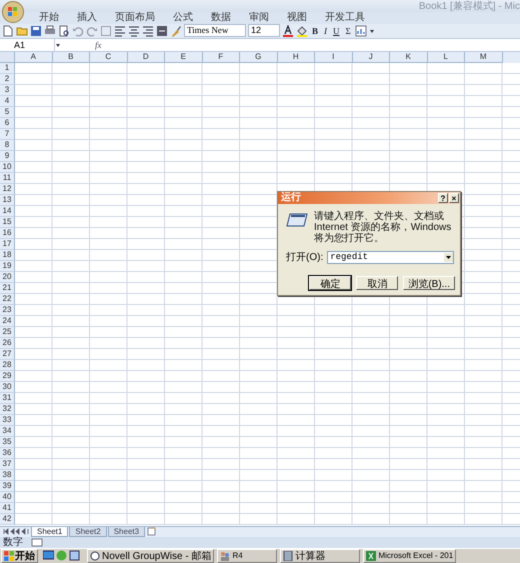 Image resolution: width=520 pixels, height=563 pixels. I want to click on taskbar-button: Novell GroupWise - 邮箱, so click(150, 555).